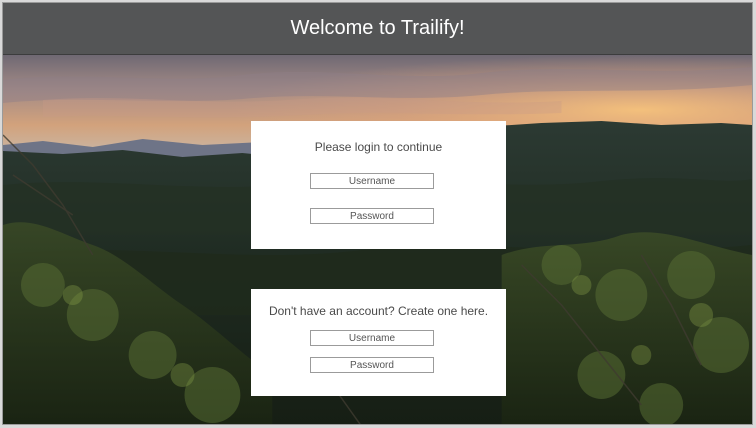  Describe the element at coordinates (378, 147) in the screenshot. I see `login-prompt: Please login to continue` at that location.